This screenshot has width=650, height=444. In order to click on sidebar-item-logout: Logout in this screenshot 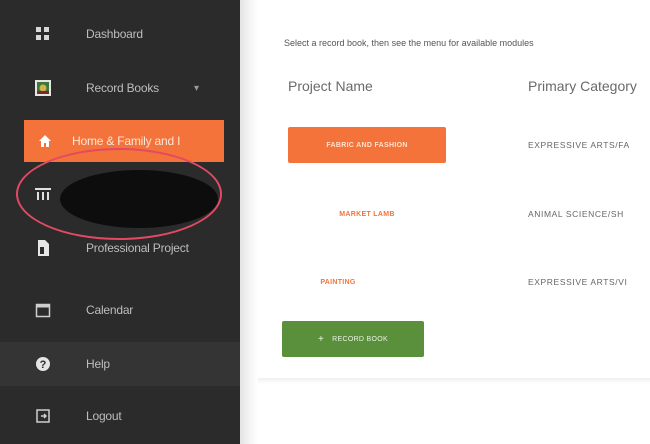, I will do `click(120, 416)`.